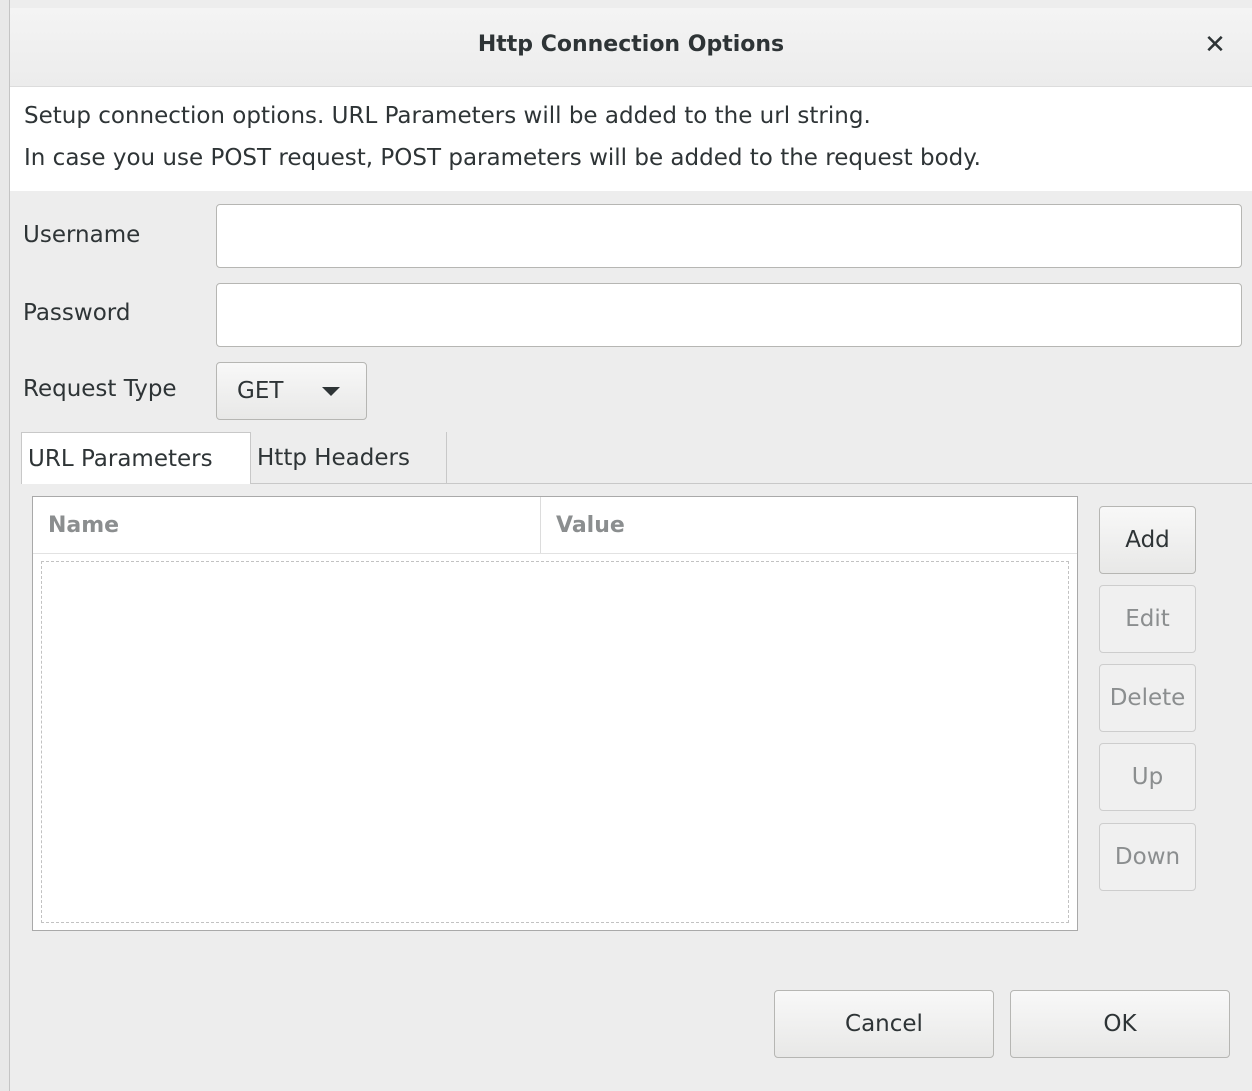 The height and width of the screenshot is (1091, 1252). Describe the element at coordinates (1147, 857) in the screenshot. I see `down-button: Down` at that location.